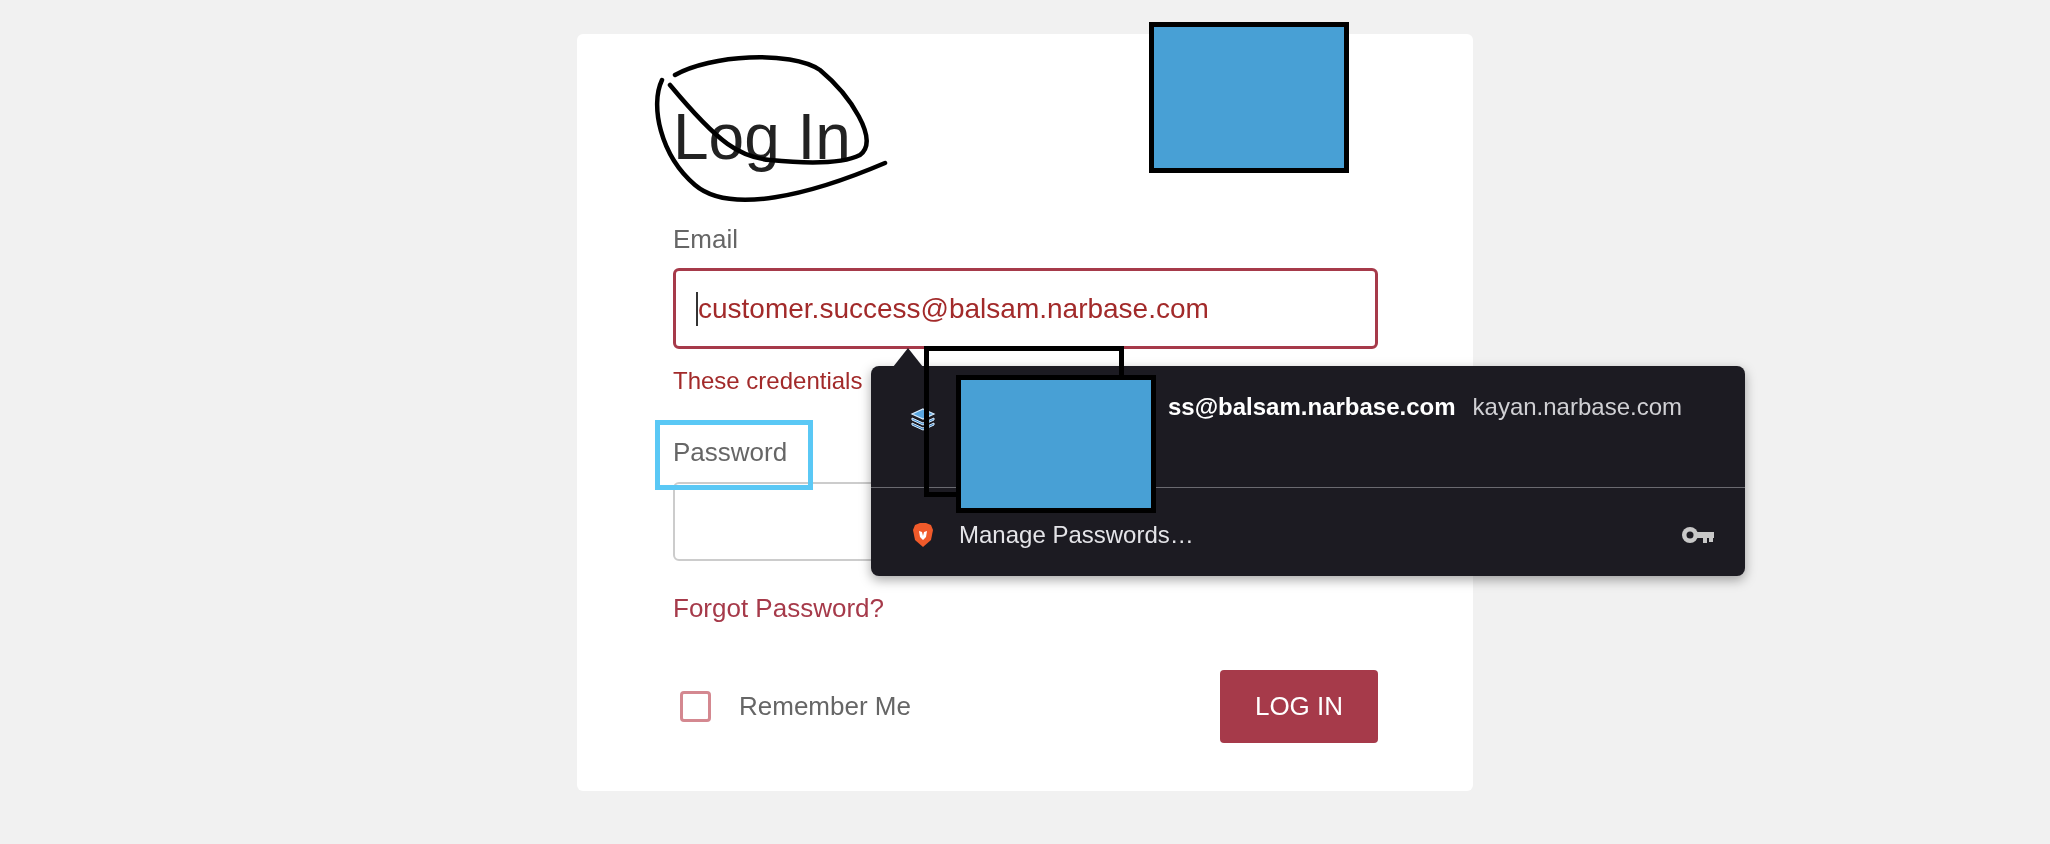 This screenshot has height=844, width=2050. I want to click on login-button: LOG IN, so click(1299, 706).